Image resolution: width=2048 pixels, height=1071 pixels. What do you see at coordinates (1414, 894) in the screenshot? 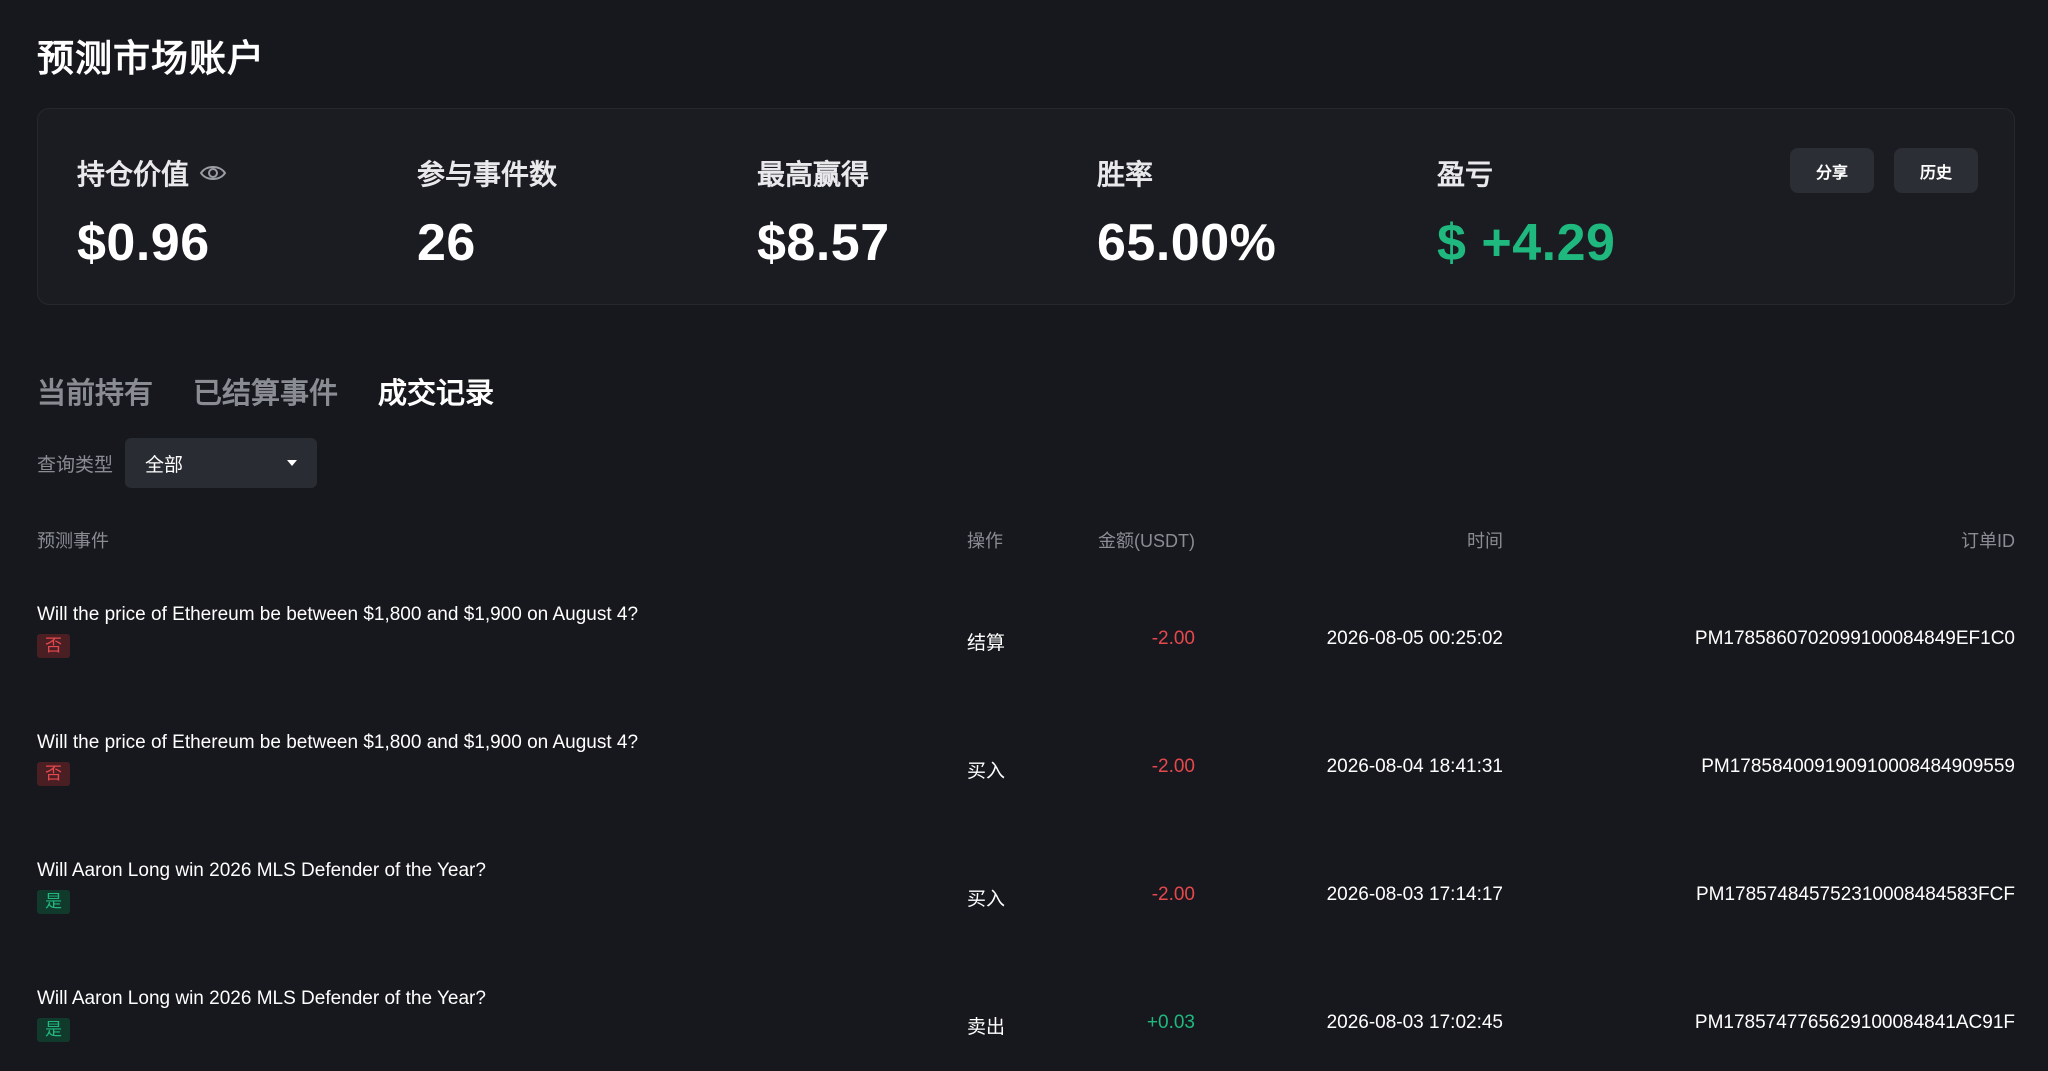
I see `time-cell: 2026-08-03 17:14:17` at bounding box center [1414, 894].